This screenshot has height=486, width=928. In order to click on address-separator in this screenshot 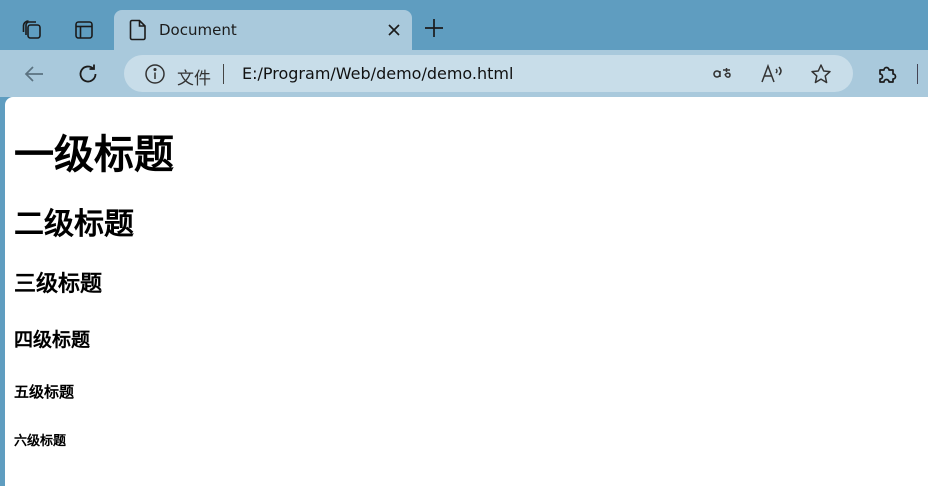, I will do `click(223, 74)`.